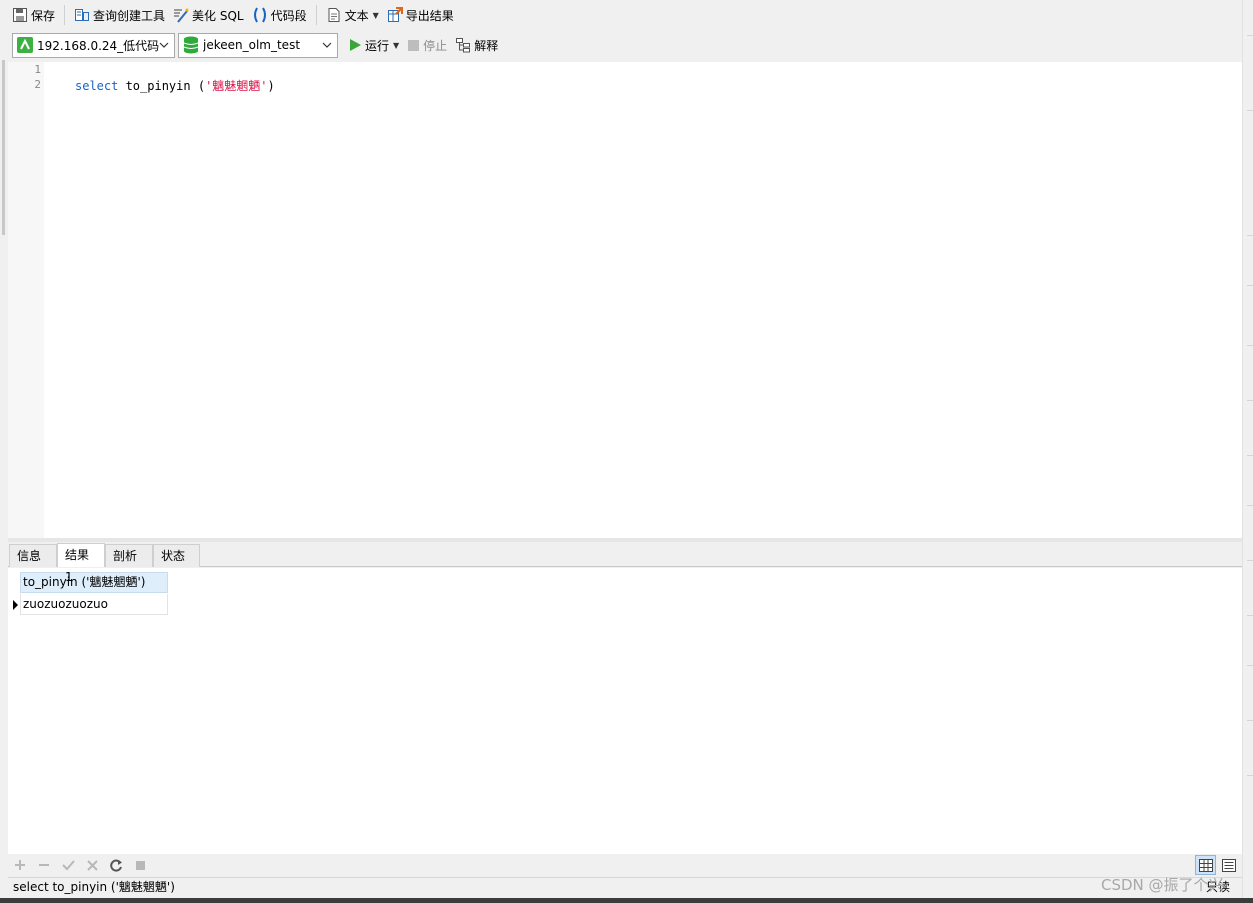  I want to click on left-edge-mark, so click(3, 147).